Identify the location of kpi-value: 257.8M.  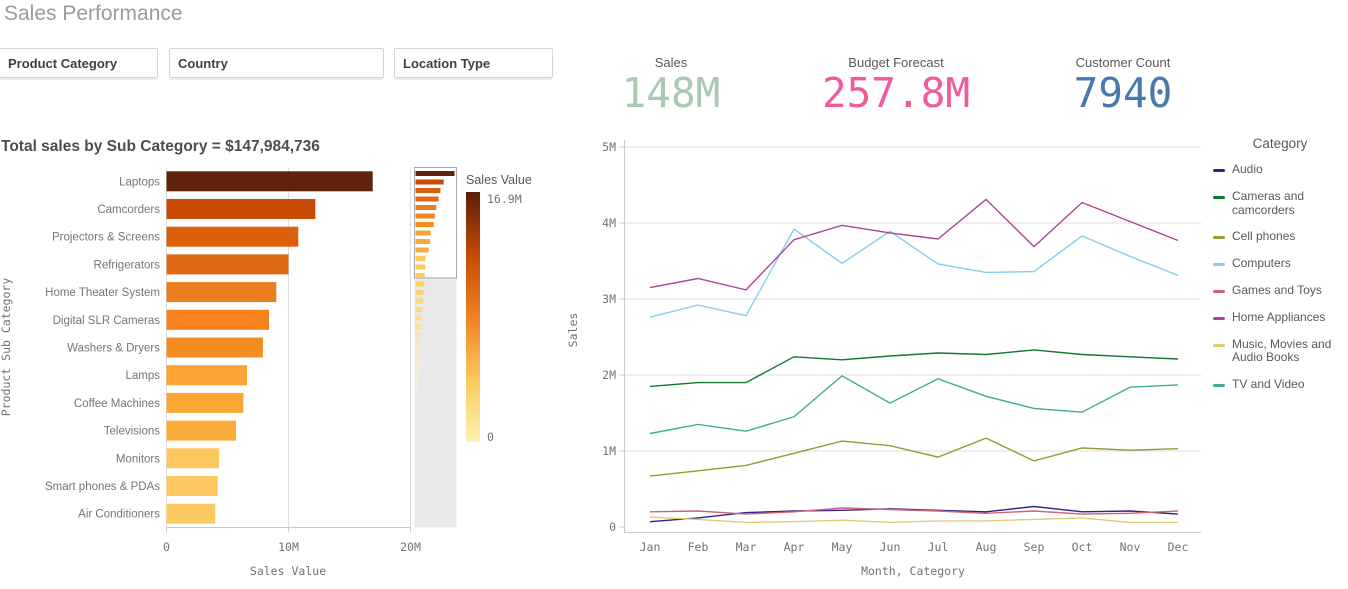
(896, 93).